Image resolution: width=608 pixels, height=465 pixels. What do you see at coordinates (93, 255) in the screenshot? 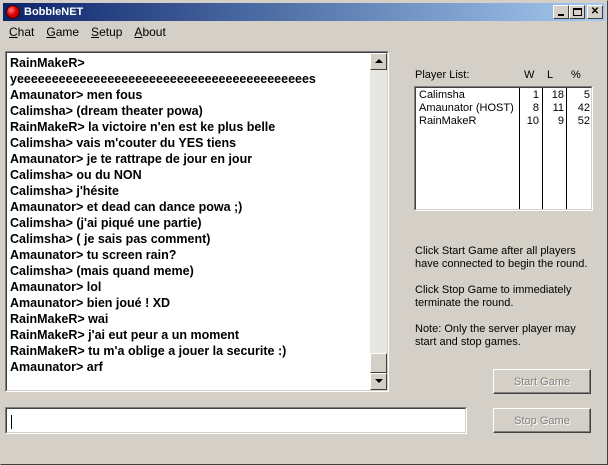
I see `chat-message: Amaunator> tu screen rain?` at bounding box center [93, 255].